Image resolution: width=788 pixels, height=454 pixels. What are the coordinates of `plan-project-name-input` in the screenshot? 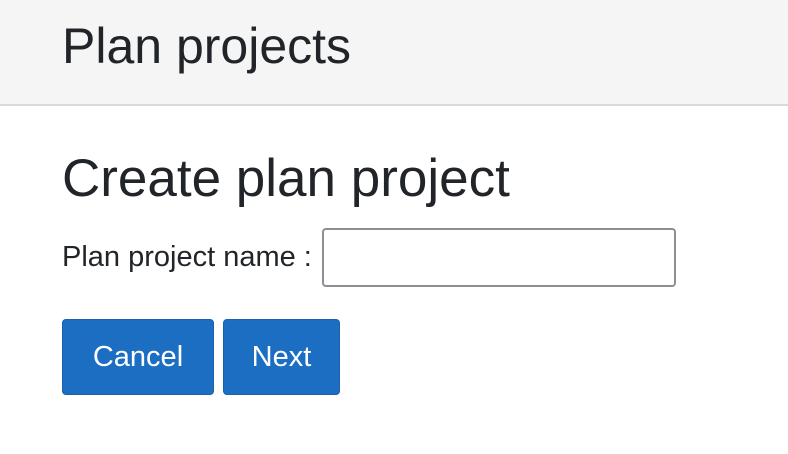 It's located at (498, 257).